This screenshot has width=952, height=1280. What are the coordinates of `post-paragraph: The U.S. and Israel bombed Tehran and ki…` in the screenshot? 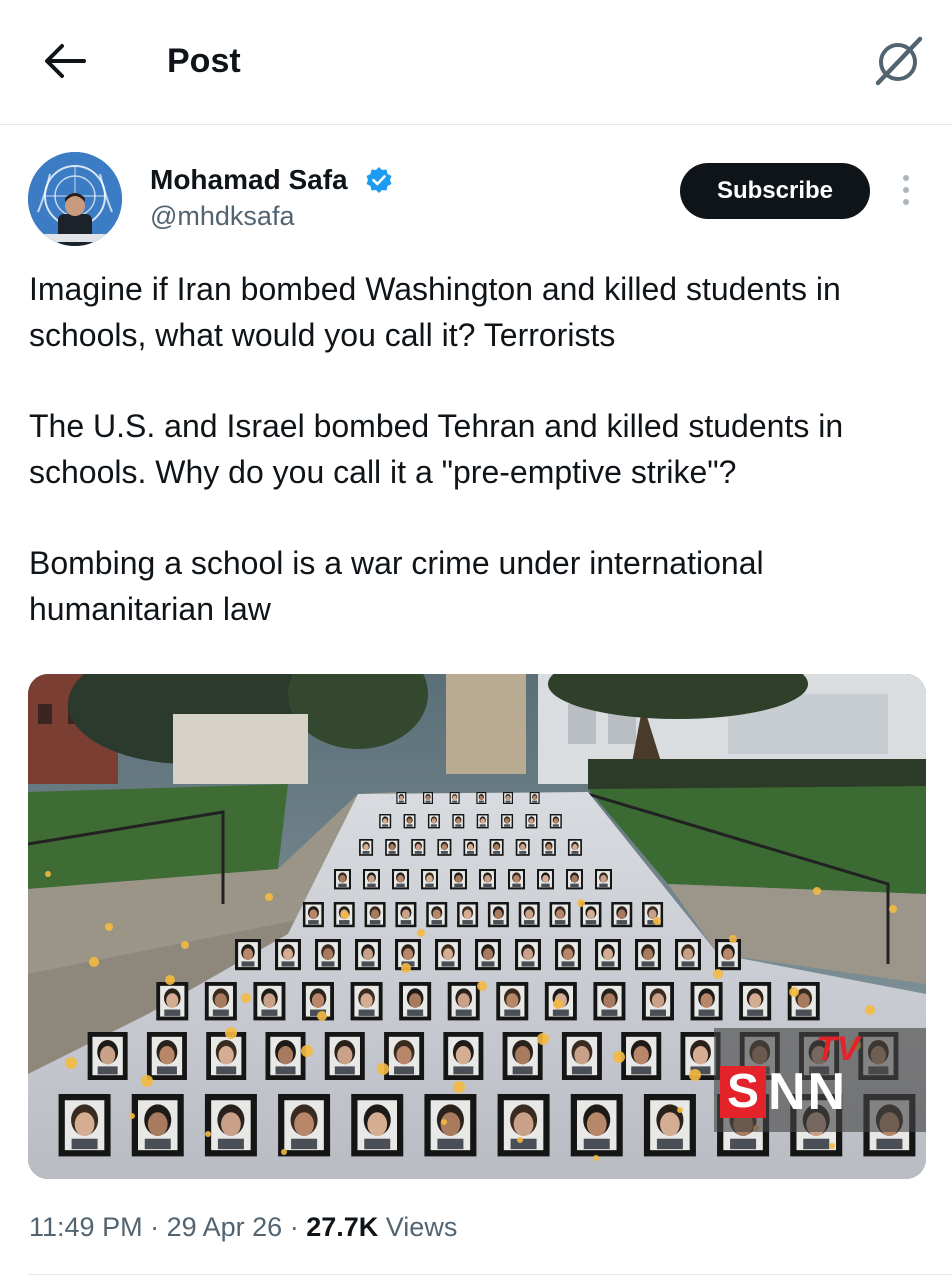 It's located at (436, 449).